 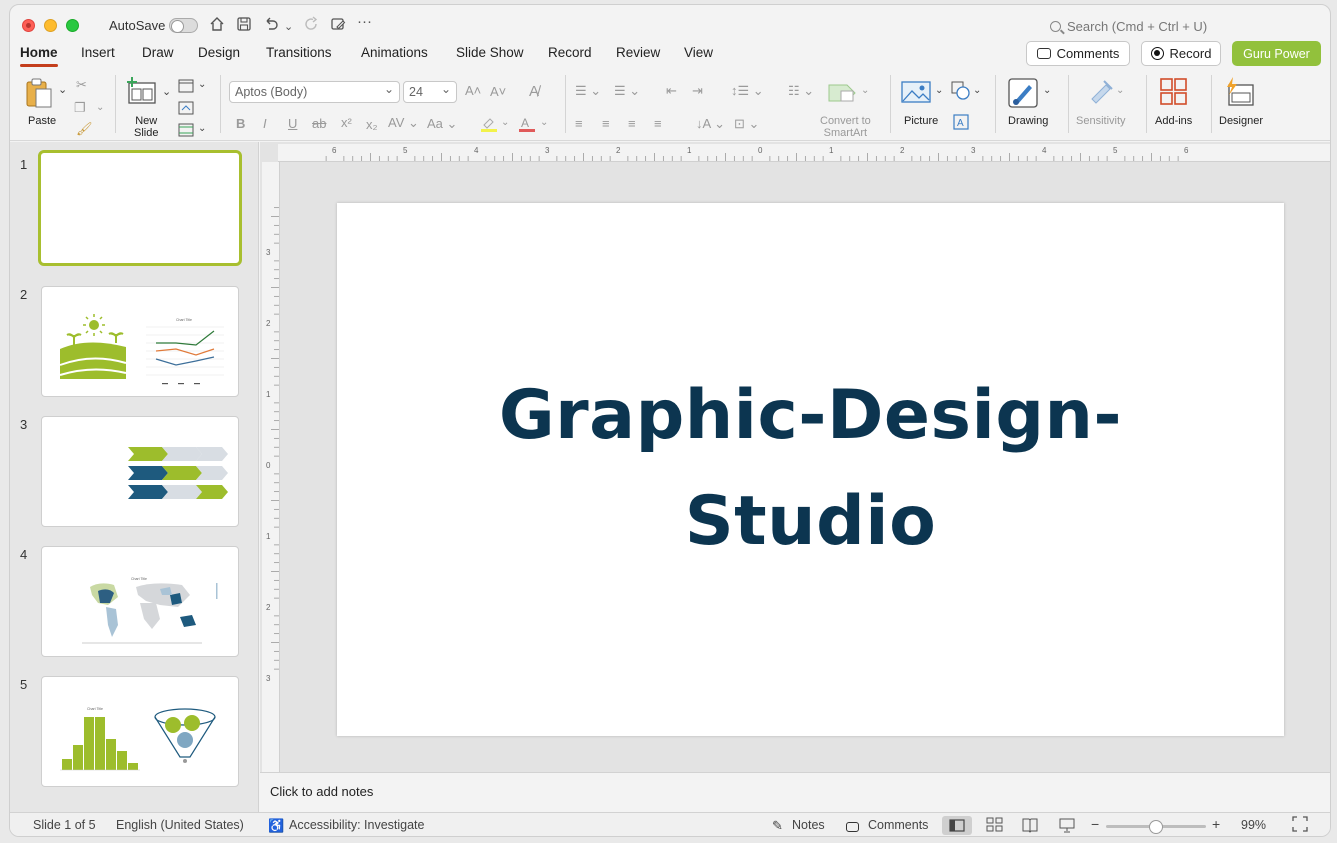 What do you see at coordinates (81, 85) in the screenshot?
I see `cut-icon: ✂` at bounding box center [81, 85].